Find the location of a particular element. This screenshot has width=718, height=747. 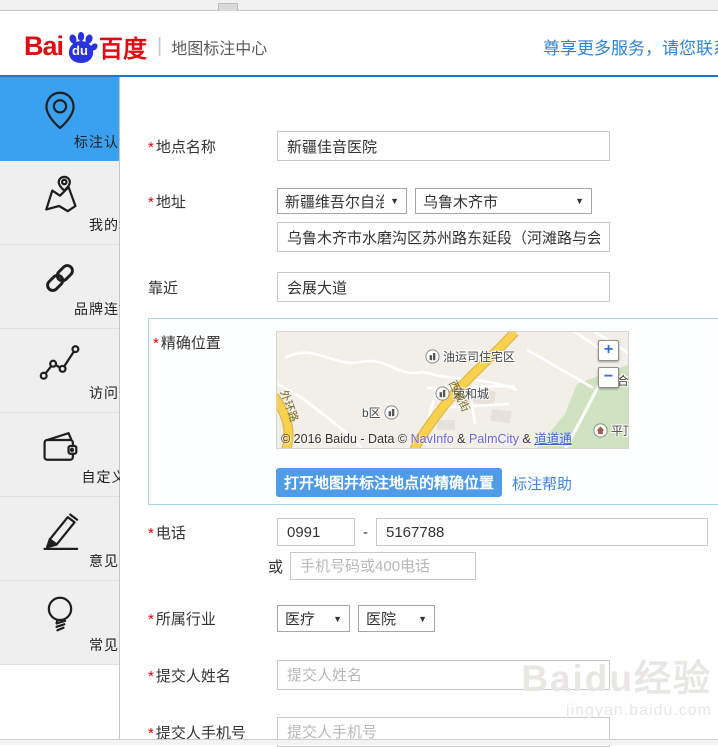

industry-subcategory-value: 医院 is located at coordinates (381, 619).